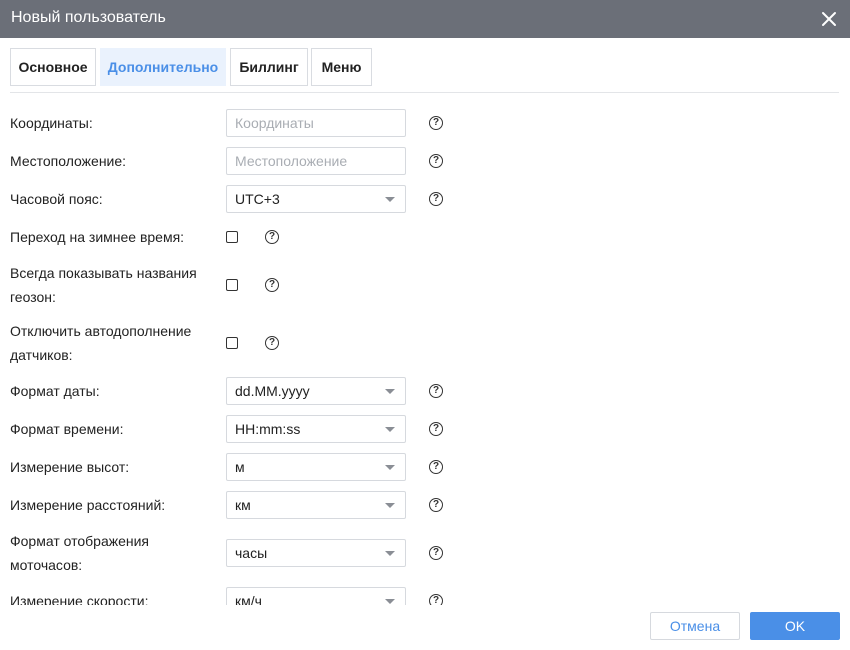  What do you see at coordinates (829, 19) in the screenshot?
I see `close-icon` at bounding box center [829, 19].